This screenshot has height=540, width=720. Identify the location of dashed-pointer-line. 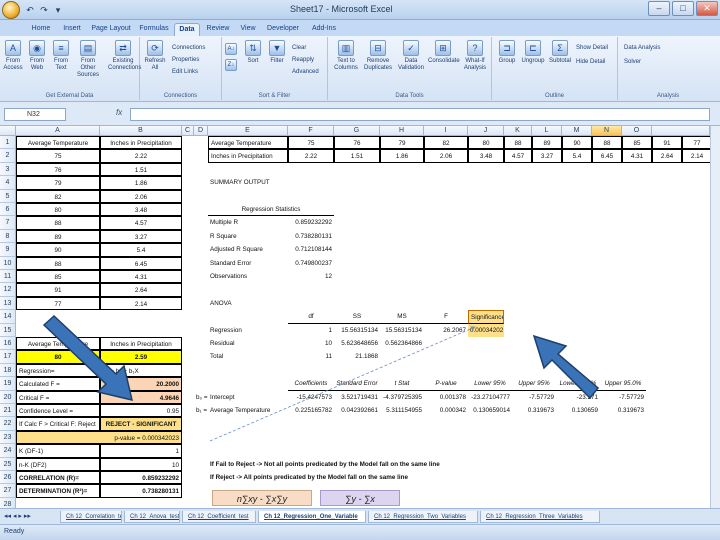
(342, 384).